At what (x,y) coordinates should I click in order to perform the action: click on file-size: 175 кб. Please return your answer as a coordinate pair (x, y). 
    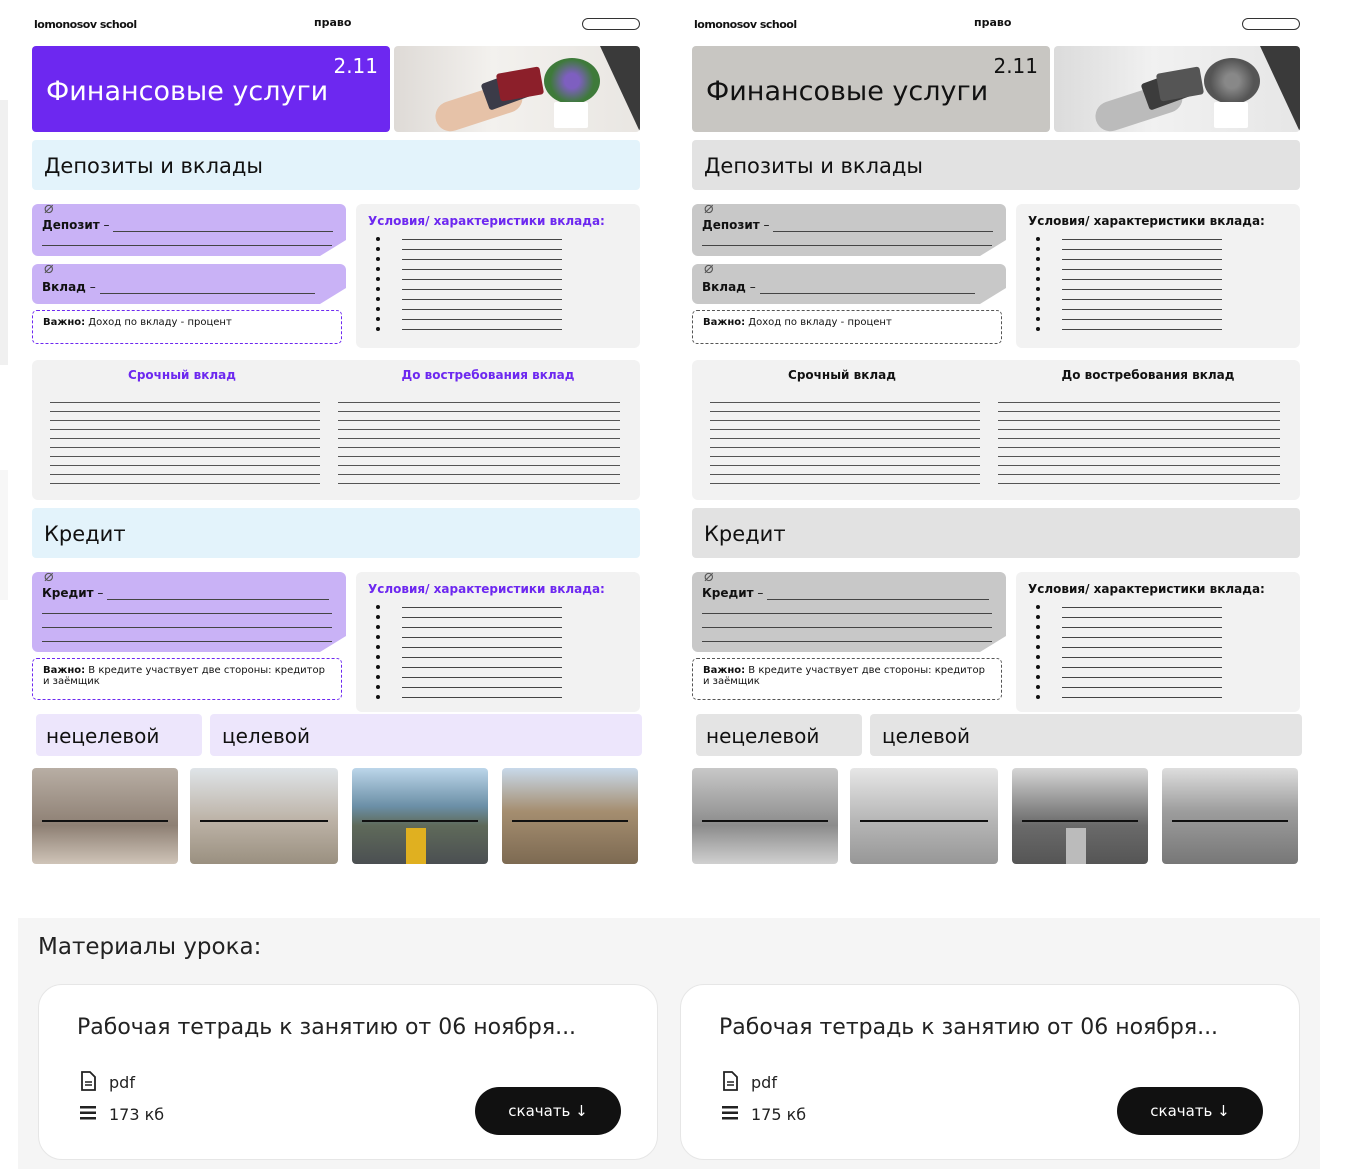
    Looking at the image, I should click on (779, 1114).